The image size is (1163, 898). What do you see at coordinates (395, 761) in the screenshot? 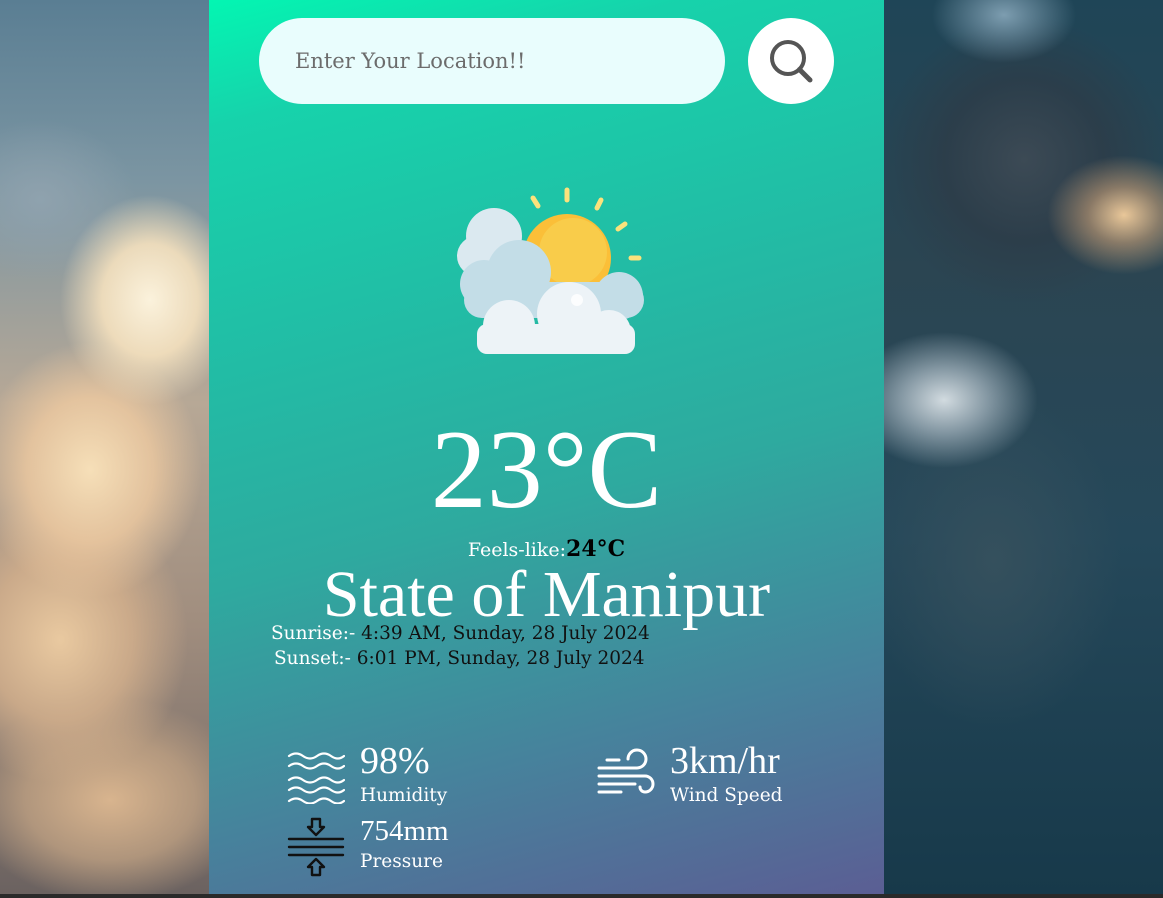
I see `humidity-value: 98%` at bounding box center [395, 761].